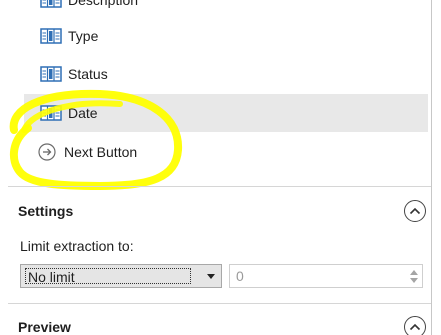  Describe the element at coordinates (220, 324) in the screenshot. I see `preview-section-header: Preview` at that location.